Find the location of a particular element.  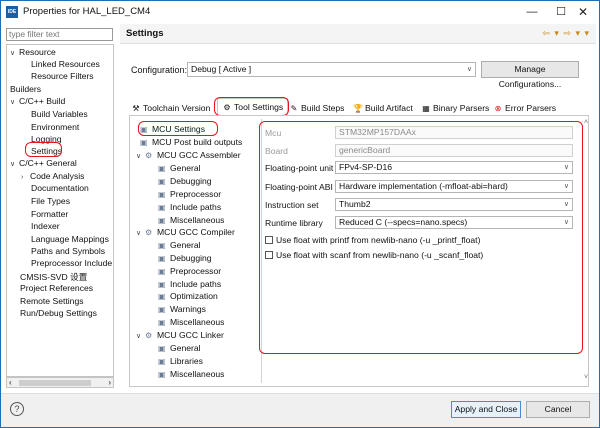

tool-item-ld-general: ▣ General is located at coordinates (179, 348).